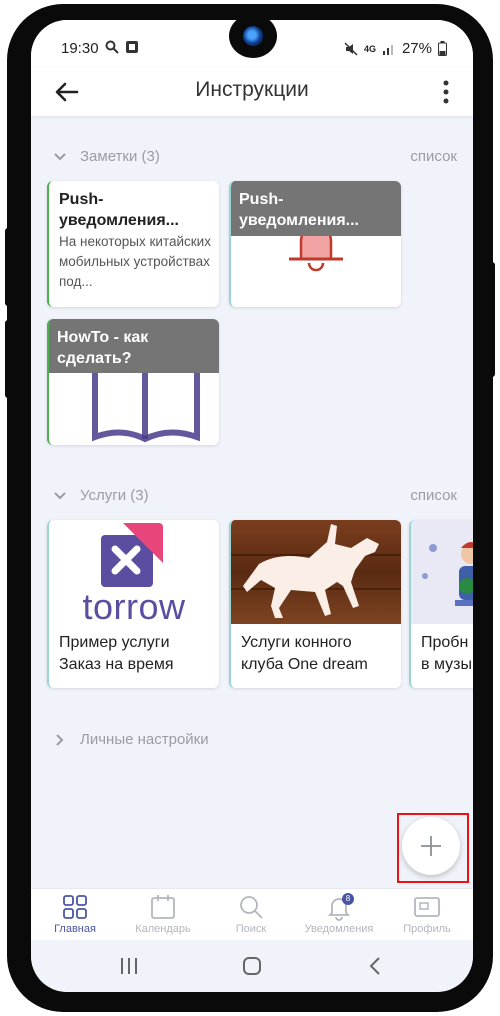 The image size is (500, 1016). I want to click on service-card: Услуги конного клуба One dream, so click(315, 604).